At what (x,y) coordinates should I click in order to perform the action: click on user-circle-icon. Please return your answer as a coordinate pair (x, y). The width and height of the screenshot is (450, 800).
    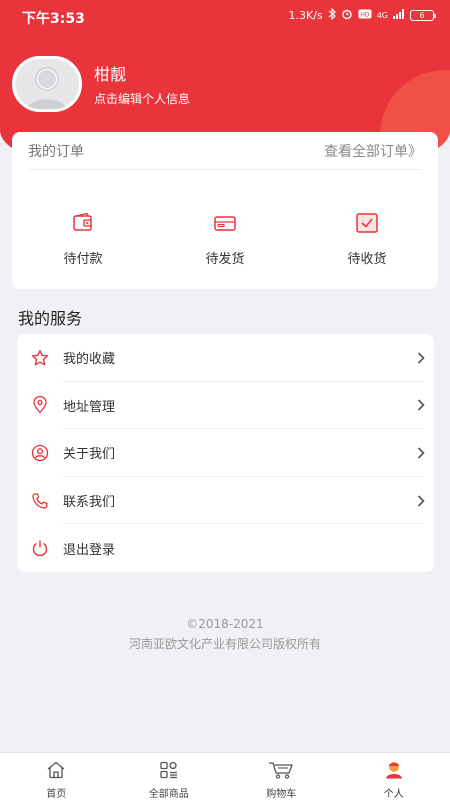
    Looking at the image, I should click on (40, 453).